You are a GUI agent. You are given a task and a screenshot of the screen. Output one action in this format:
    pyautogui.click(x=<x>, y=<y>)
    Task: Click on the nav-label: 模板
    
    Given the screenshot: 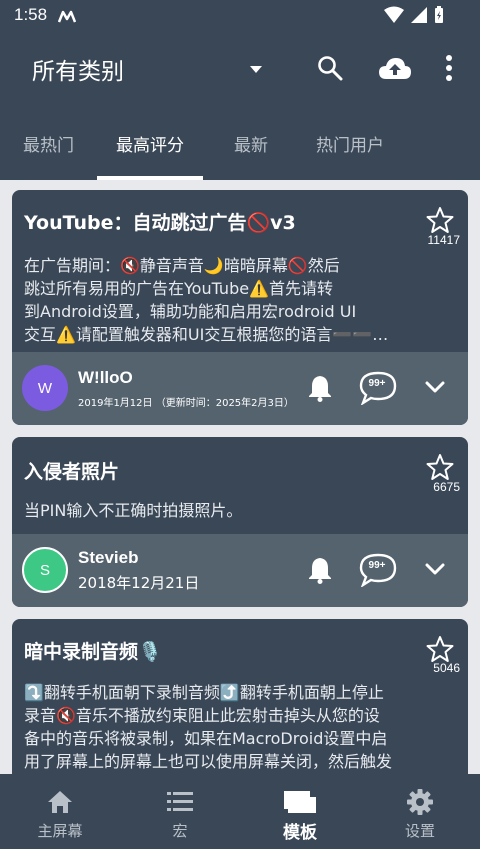 What is the action you would take?
    pyautogui.click(x=300, y=833)
    